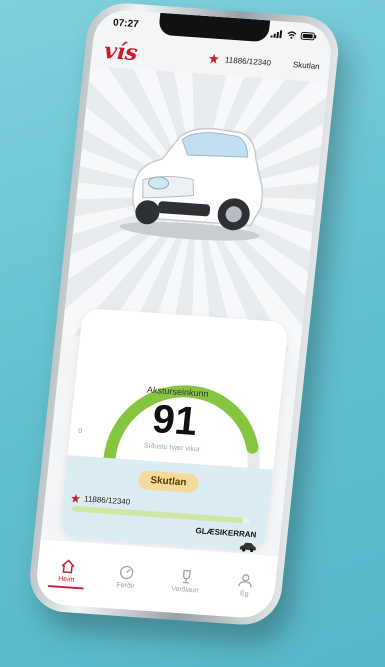  I want to click on status-time: 07:27, so click(126, 23).